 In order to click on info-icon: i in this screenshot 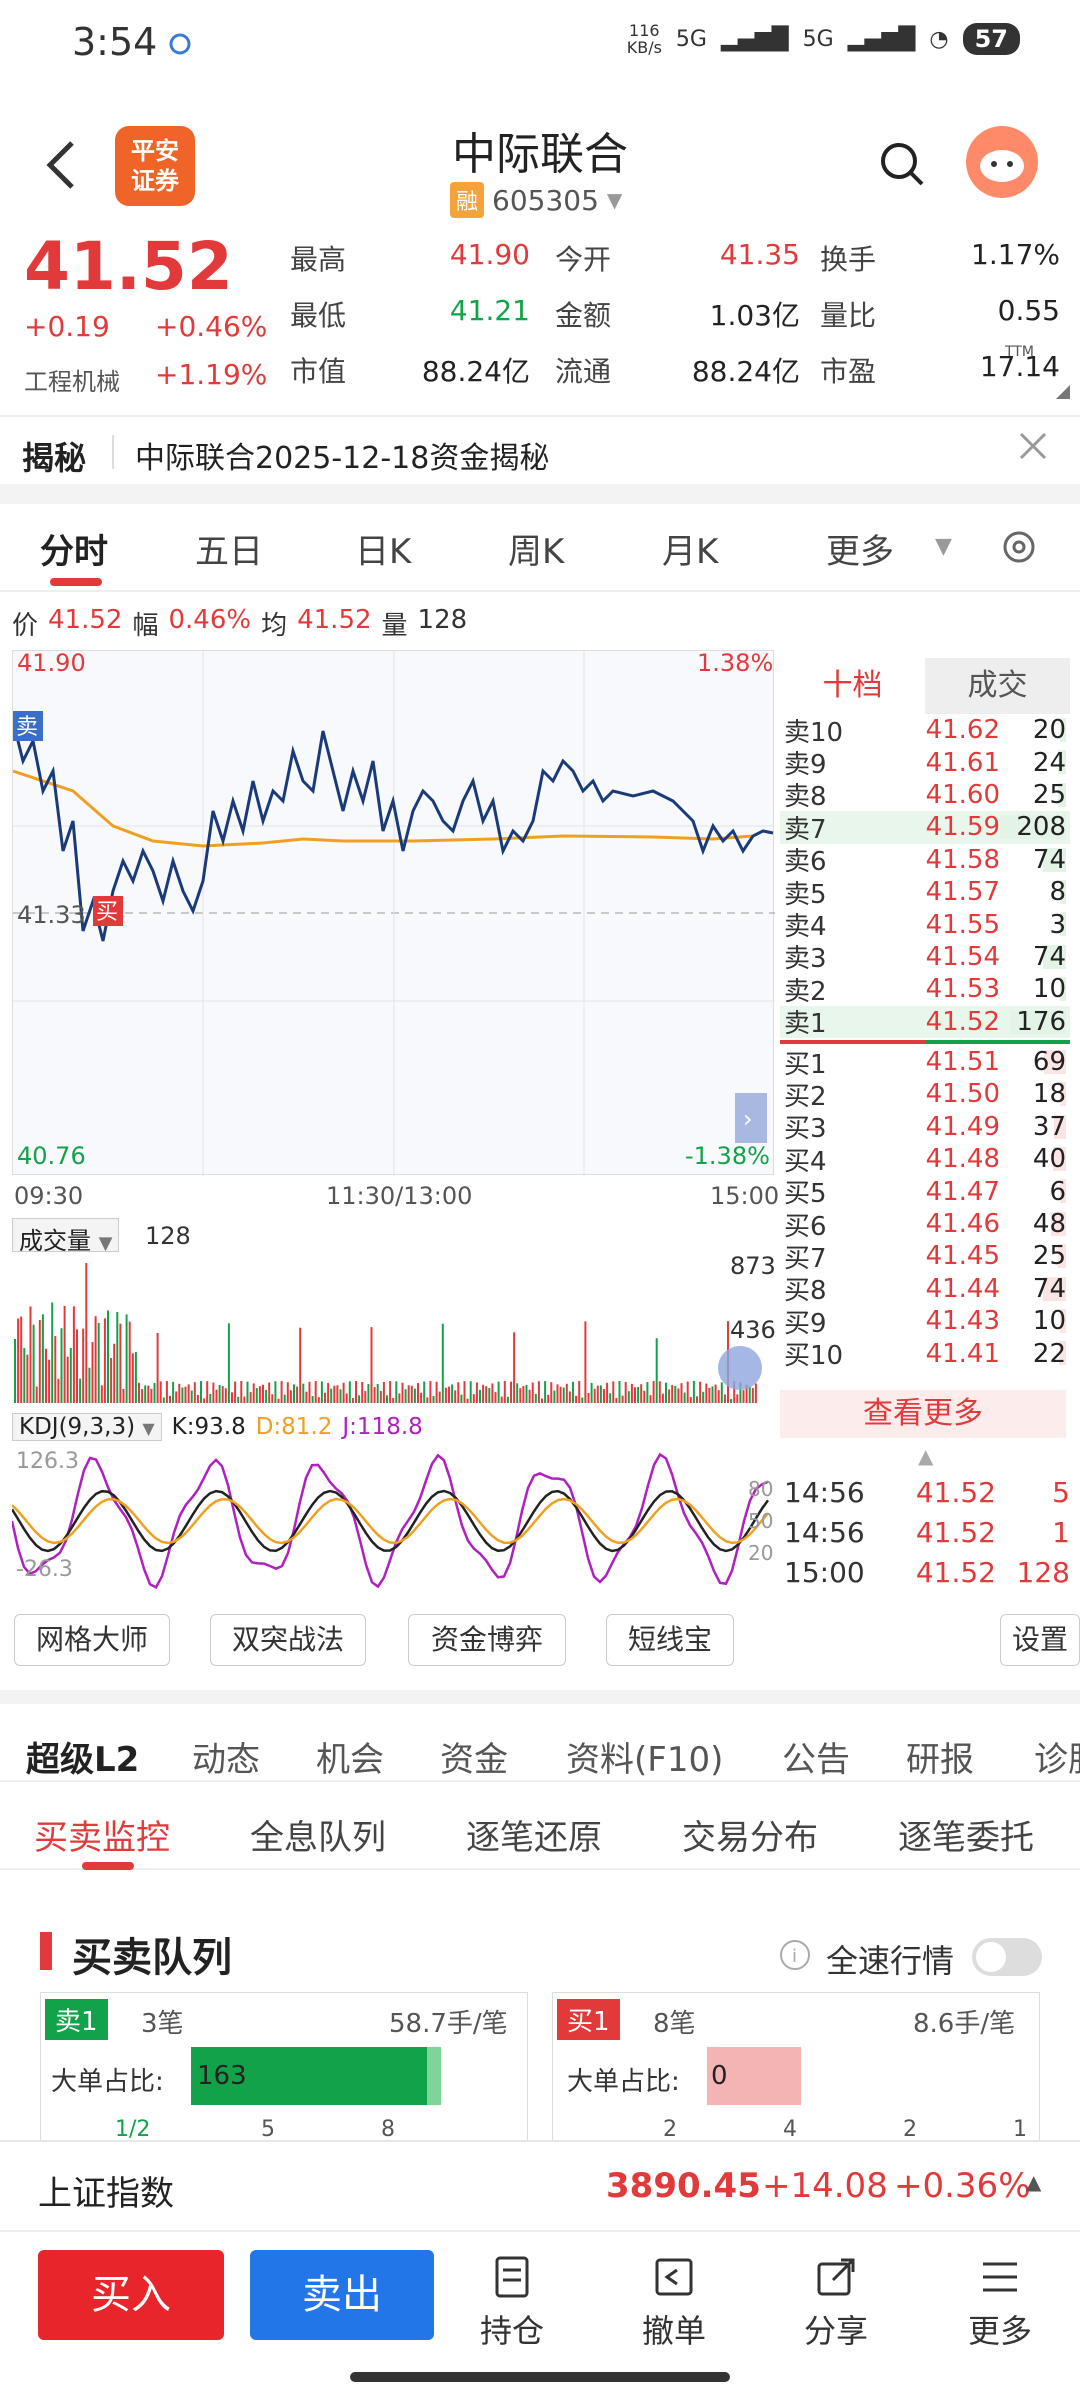, I will do `click(795, 1955)`.